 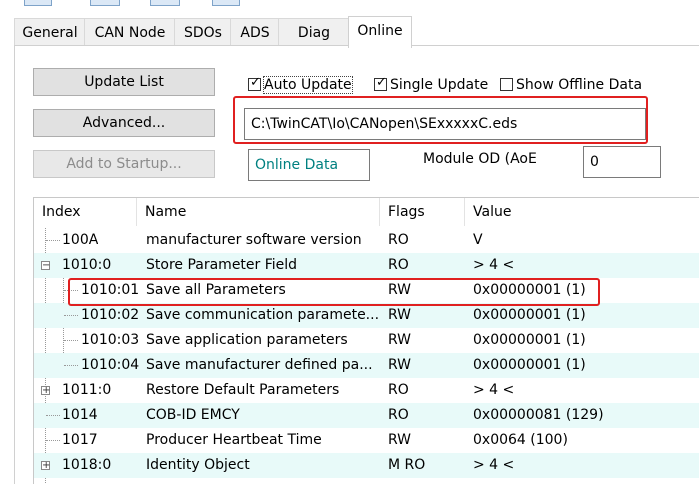 I want to click on online-data-field: Online Data, so click(x=309, y=165).